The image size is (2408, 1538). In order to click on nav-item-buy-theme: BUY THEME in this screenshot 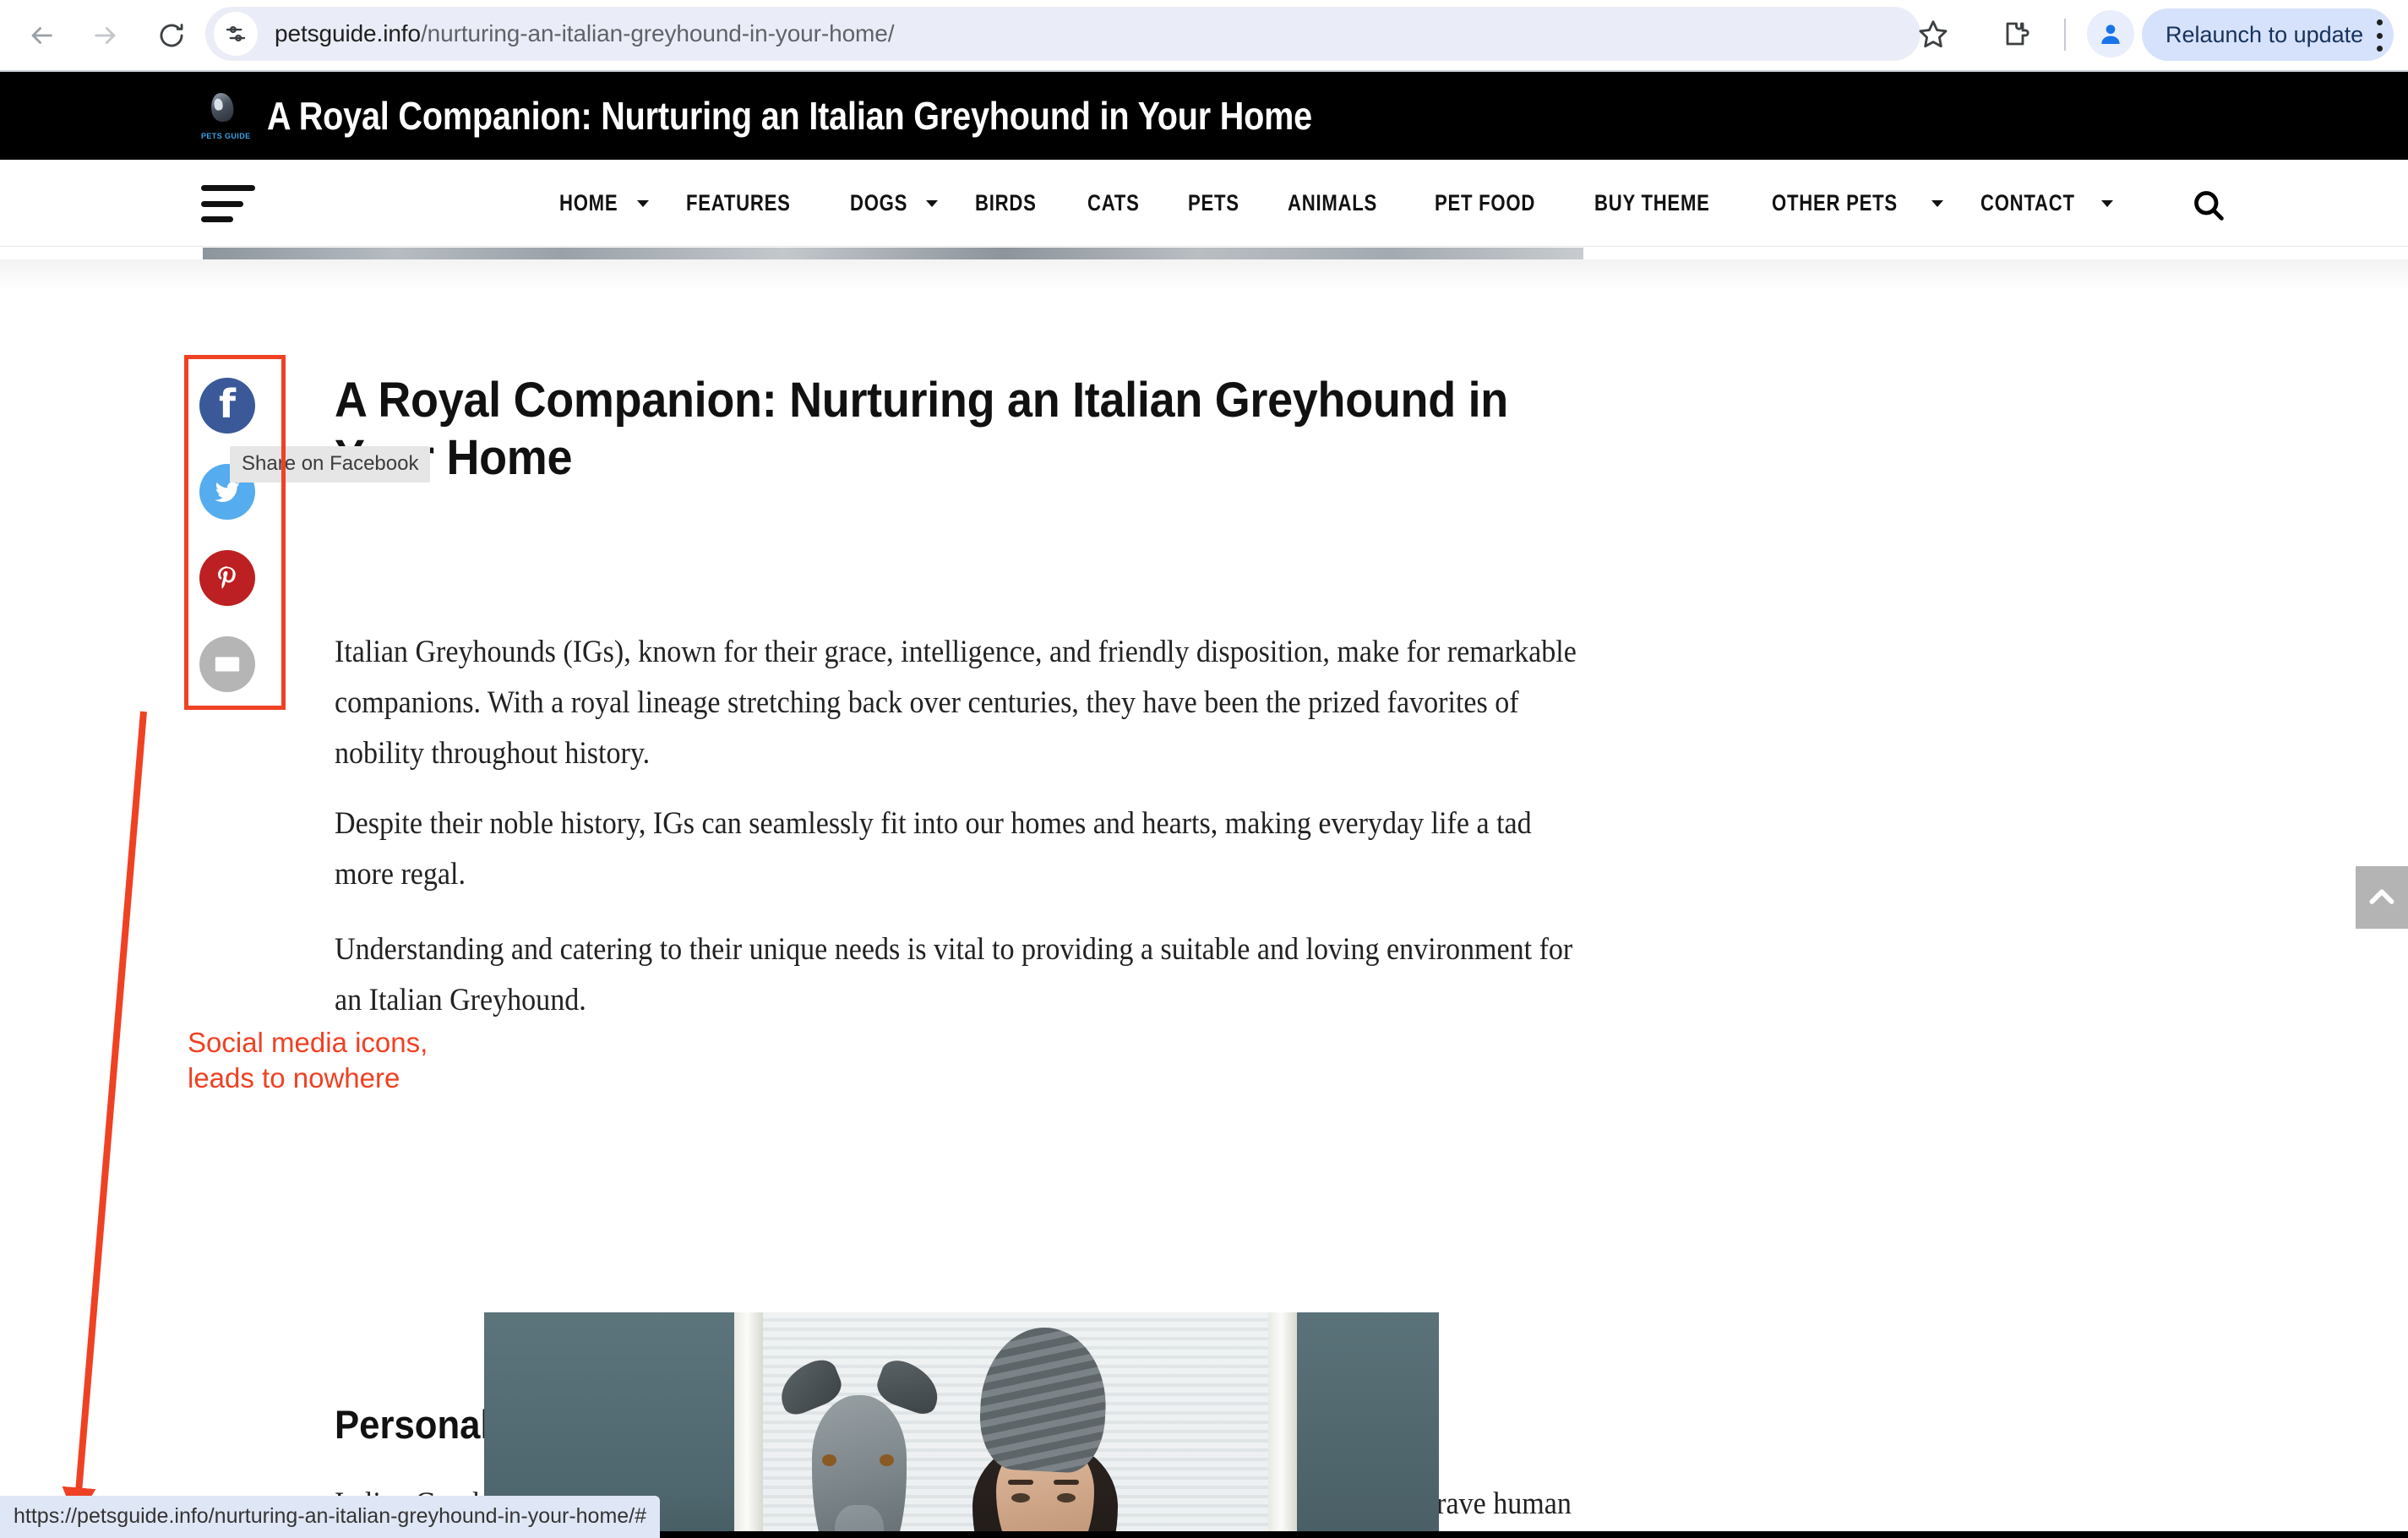, I will do `click(1665, 204)`.